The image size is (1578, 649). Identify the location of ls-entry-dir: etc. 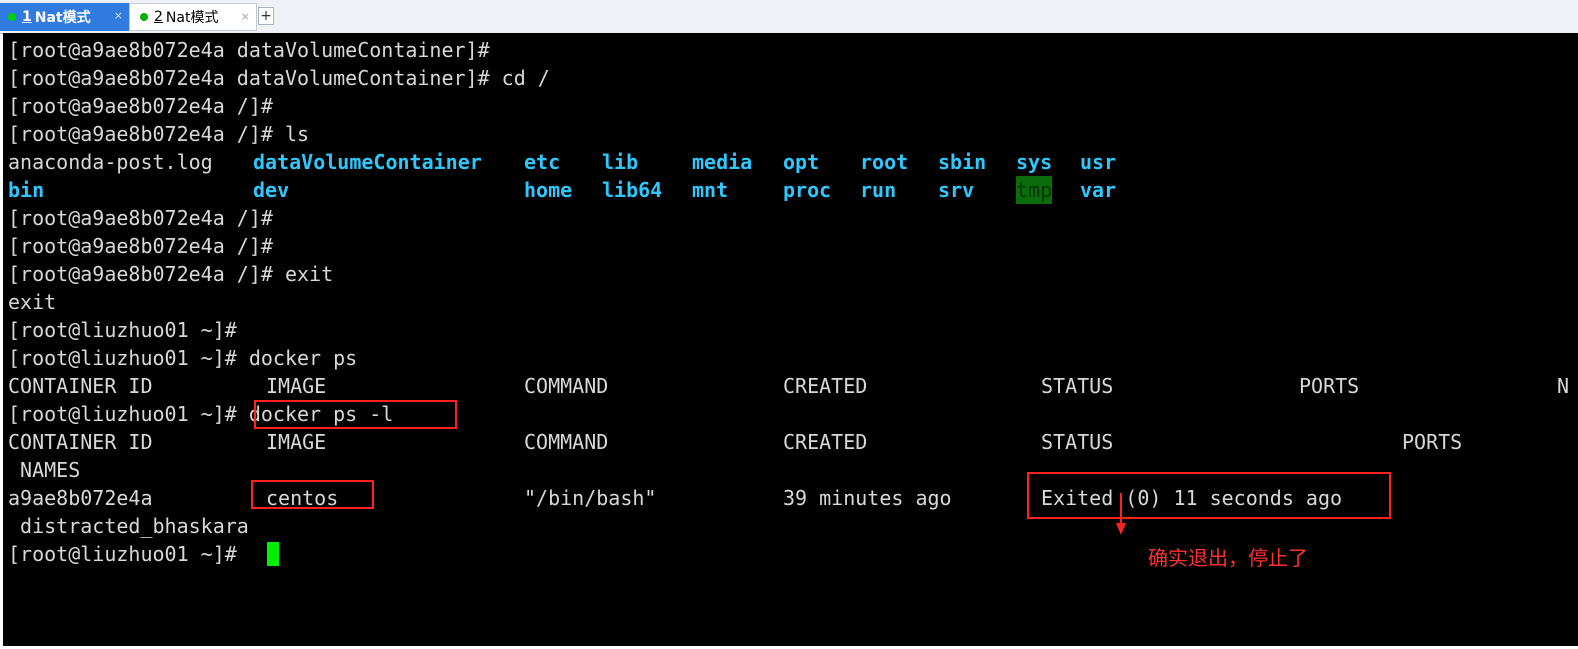
(542, 162).